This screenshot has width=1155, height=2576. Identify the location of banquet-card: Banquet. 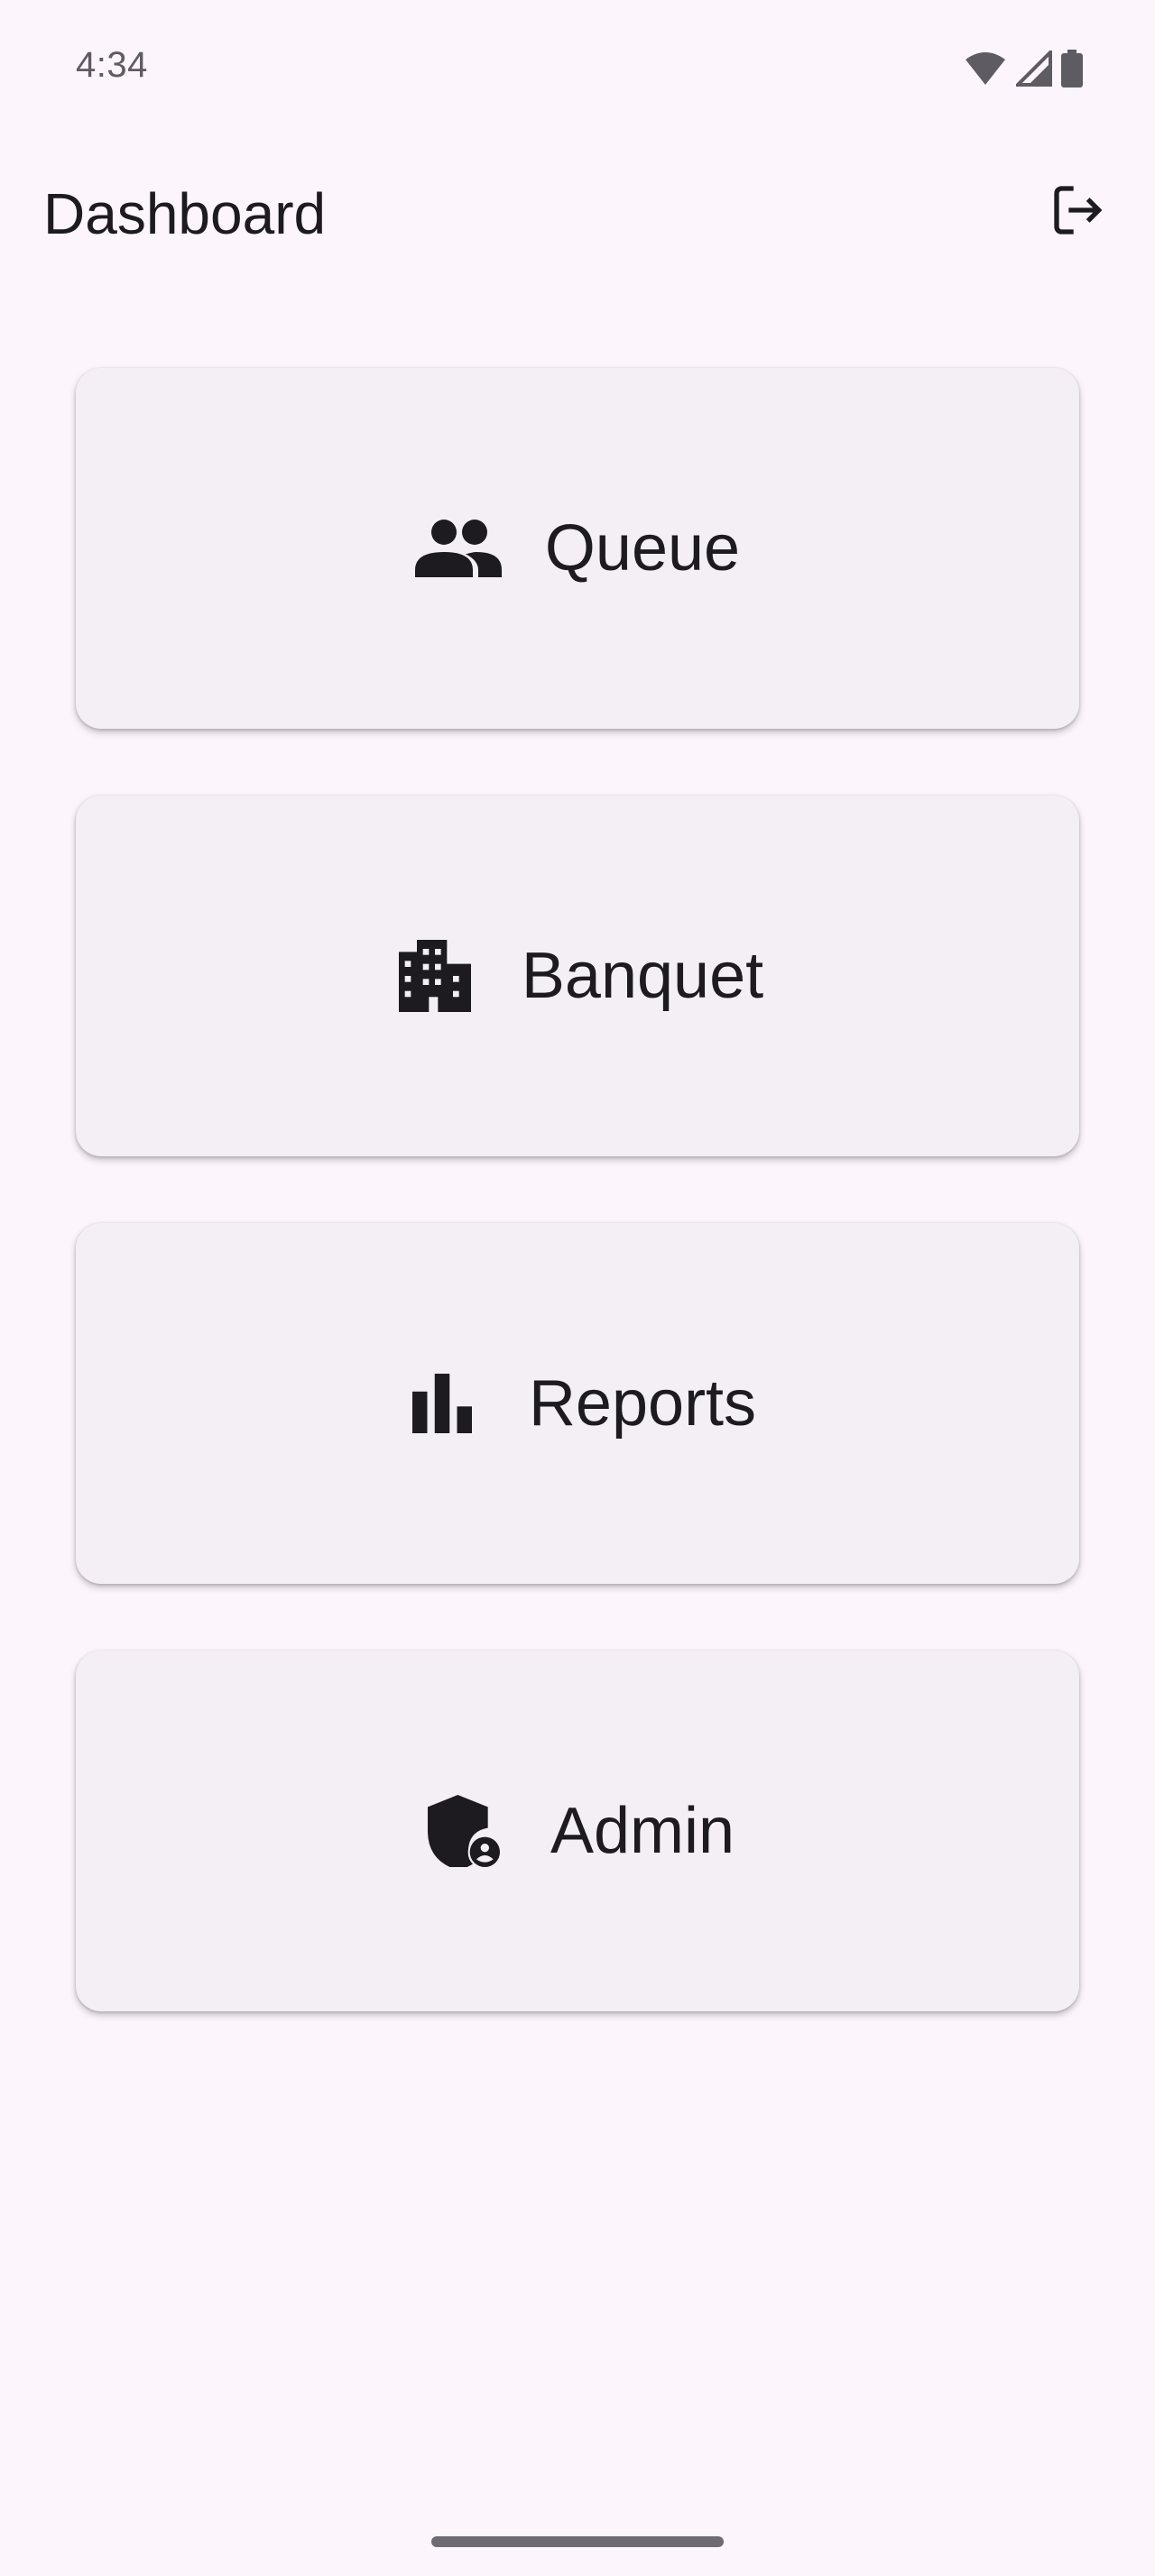
(577, 976).